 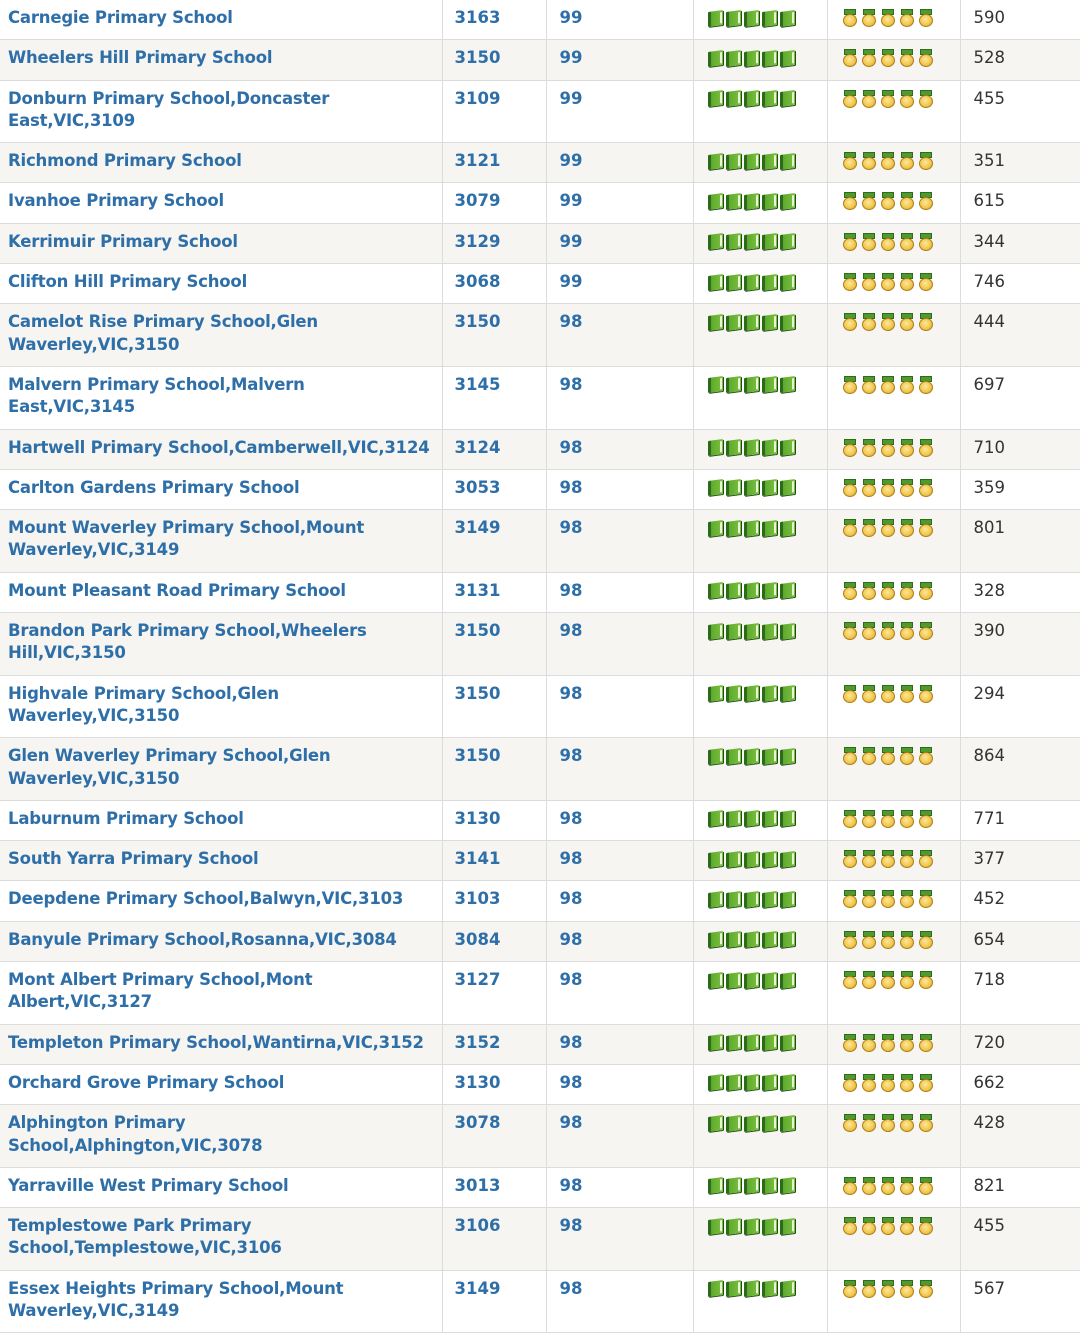 What do you see at coordinates (494, 1187) in the screenshot?
I see `postcode-link: 3013` at bounding box center [494, 1187].